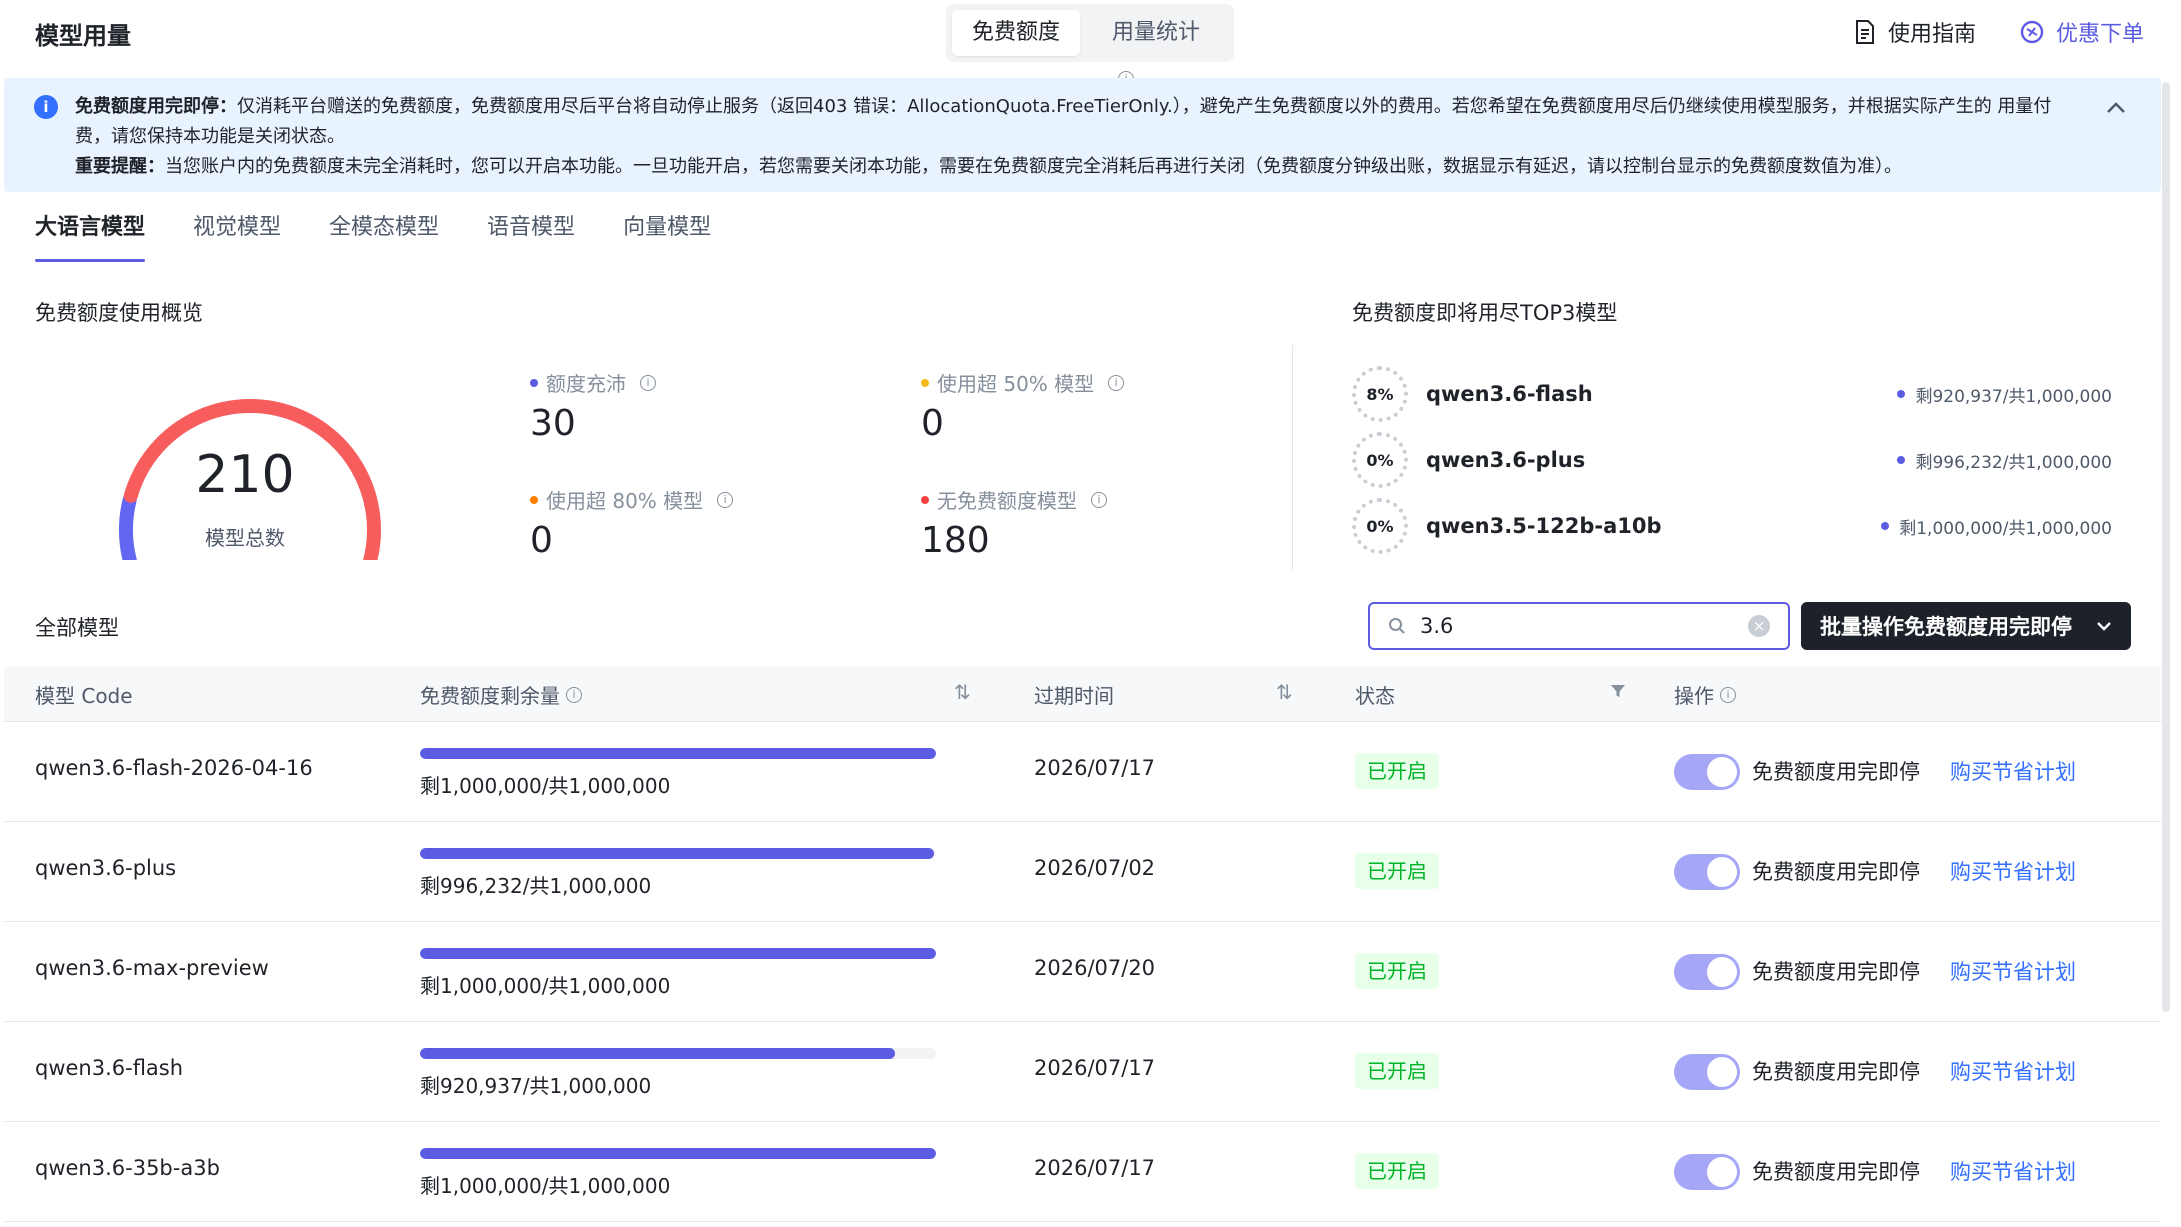  What do you see at coordinates (1292, 457) in the screenshot?
I see `divider` at bounding box center [1292, 457].